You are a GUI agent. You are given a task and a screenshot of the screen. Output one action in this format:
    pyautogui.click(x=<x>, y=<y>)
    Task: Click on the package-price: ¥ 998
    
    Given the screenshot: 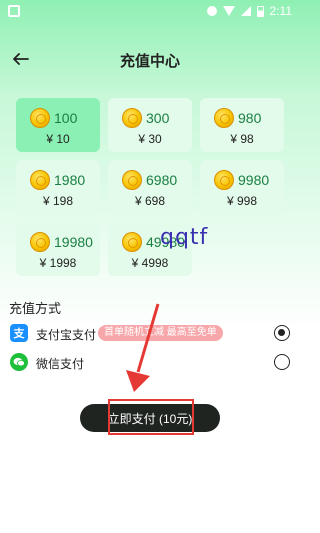 What is the action you would take?
    pyautogui.click(x=242, y=201)
    